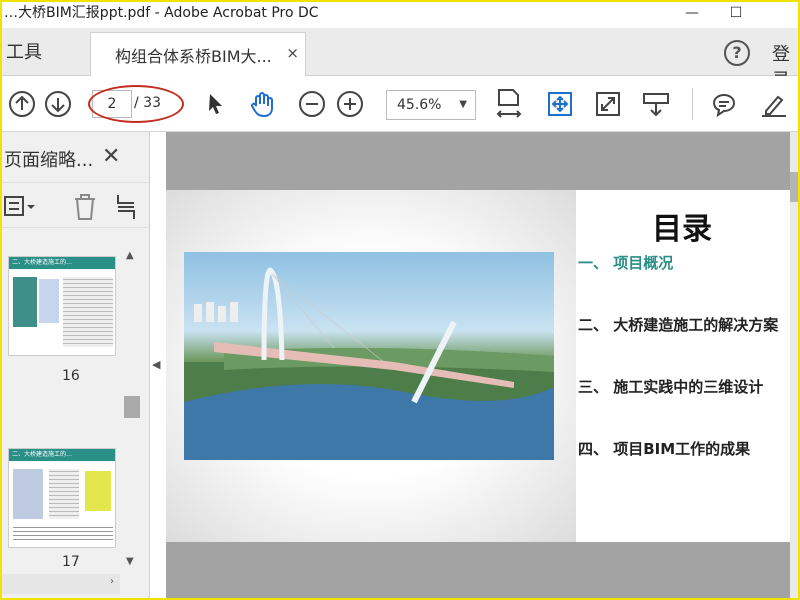 This screenshot has width=800, height=600. Describe the element at coordinates (111, 156) in the screenshot. I see `panel-close-icon: ✕` at that location.